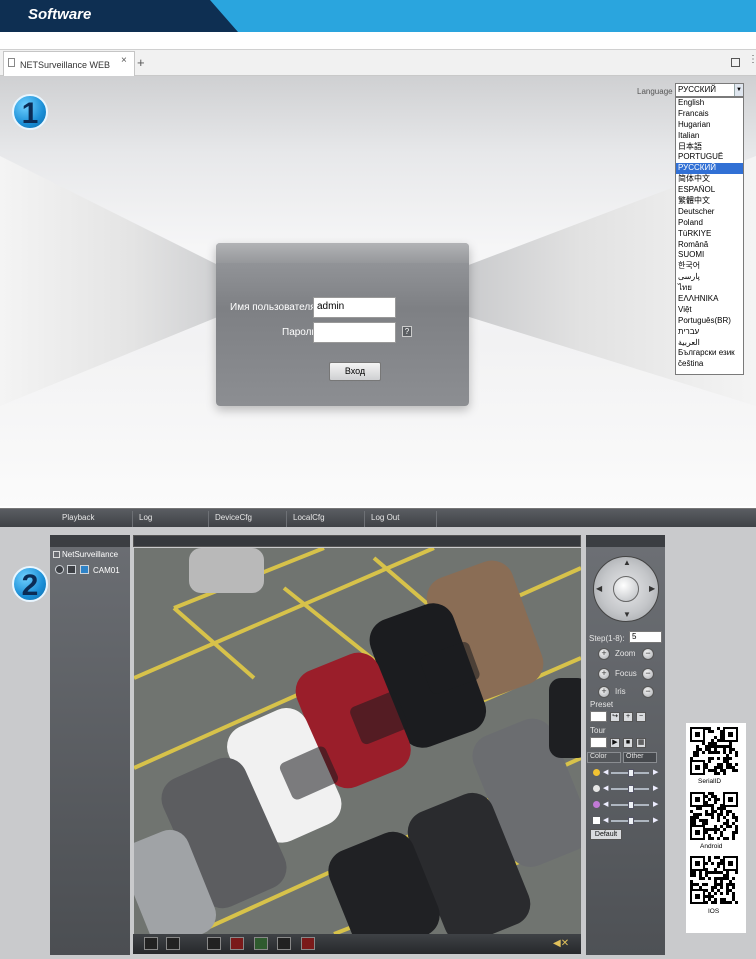 This screenshot has height=959, width=756. I want to click on language-option: PORTUGUÊ, so click(709, 157).